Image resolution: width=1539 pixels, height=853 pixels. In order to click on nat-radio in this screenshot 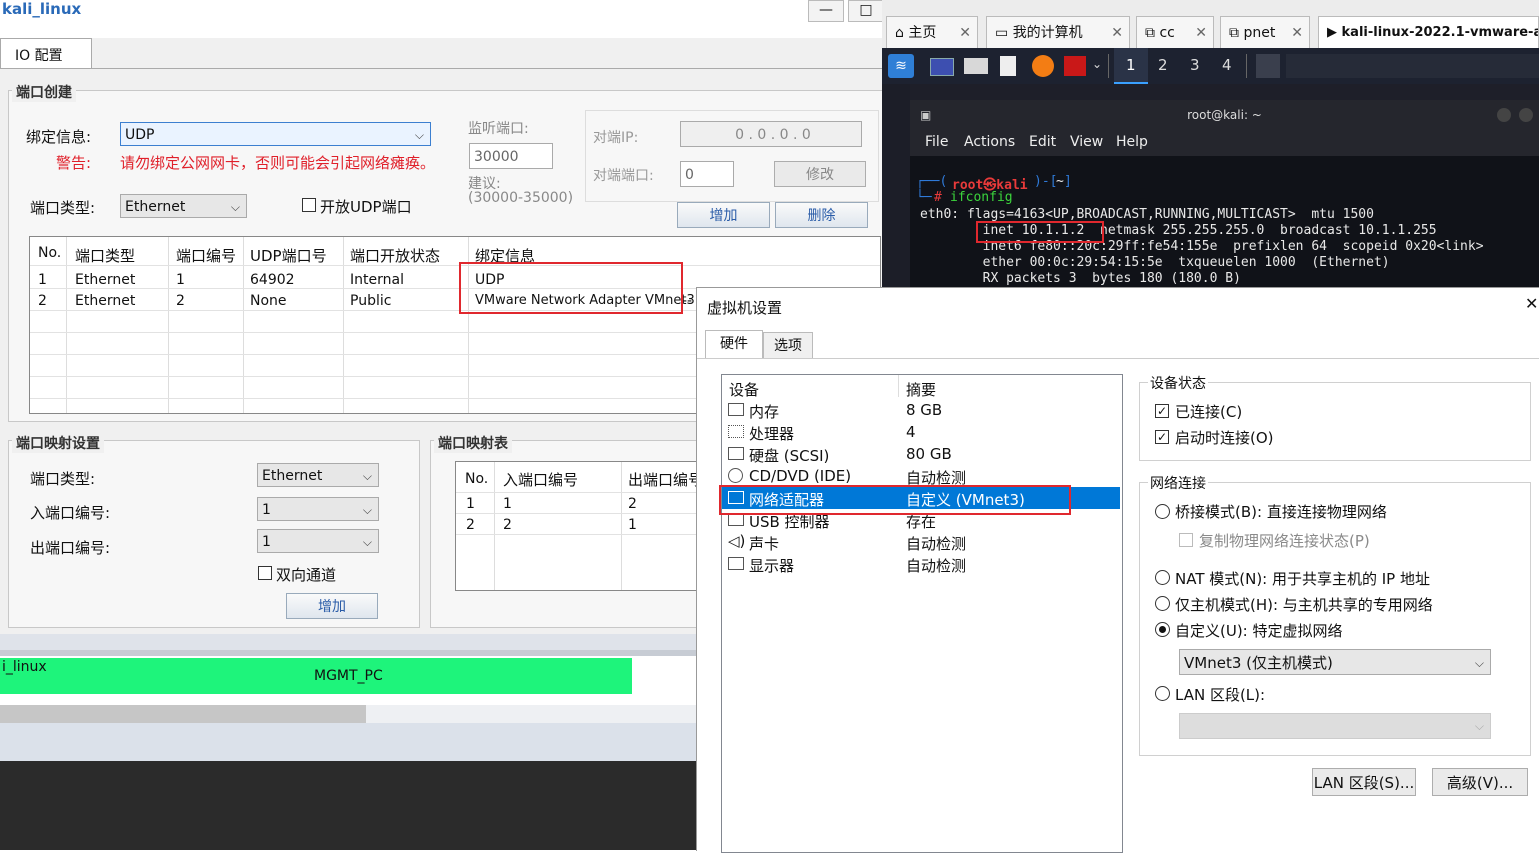, I will do `click(1162, 577)`.